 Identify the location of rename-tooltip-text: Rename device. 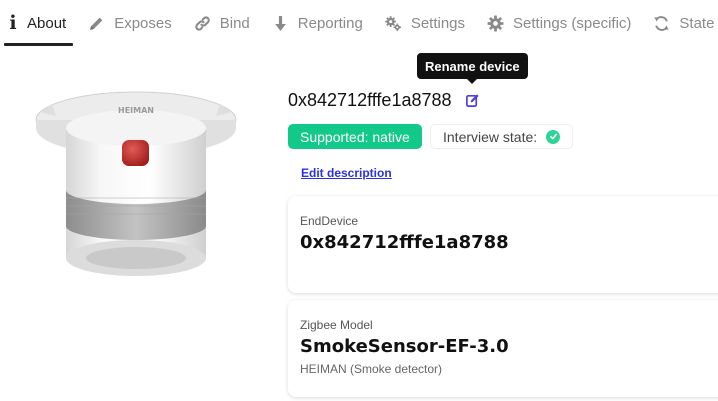
(472, 66).